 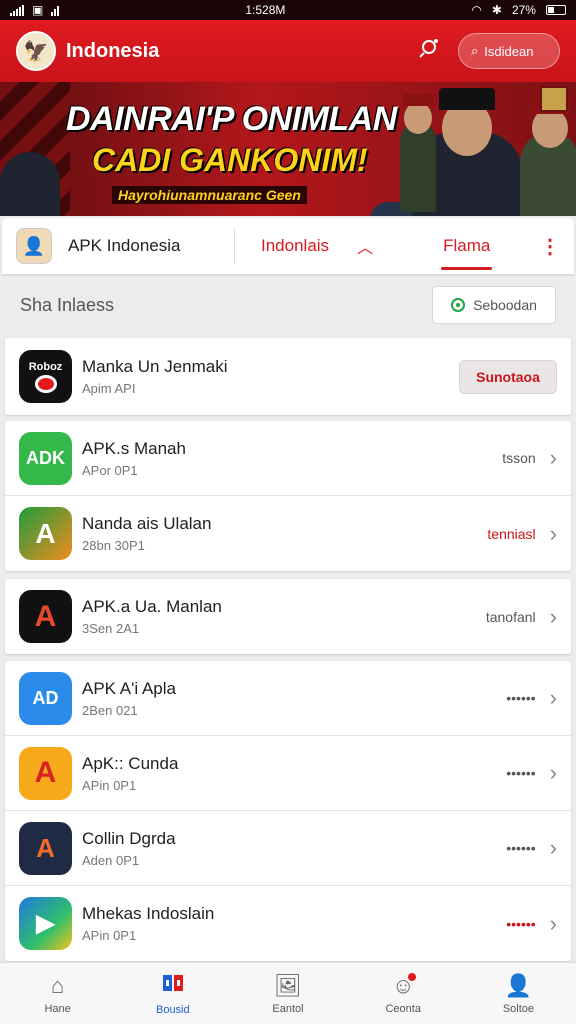 I want to click on notification-icon: ▣, so click(x=38, y=10).